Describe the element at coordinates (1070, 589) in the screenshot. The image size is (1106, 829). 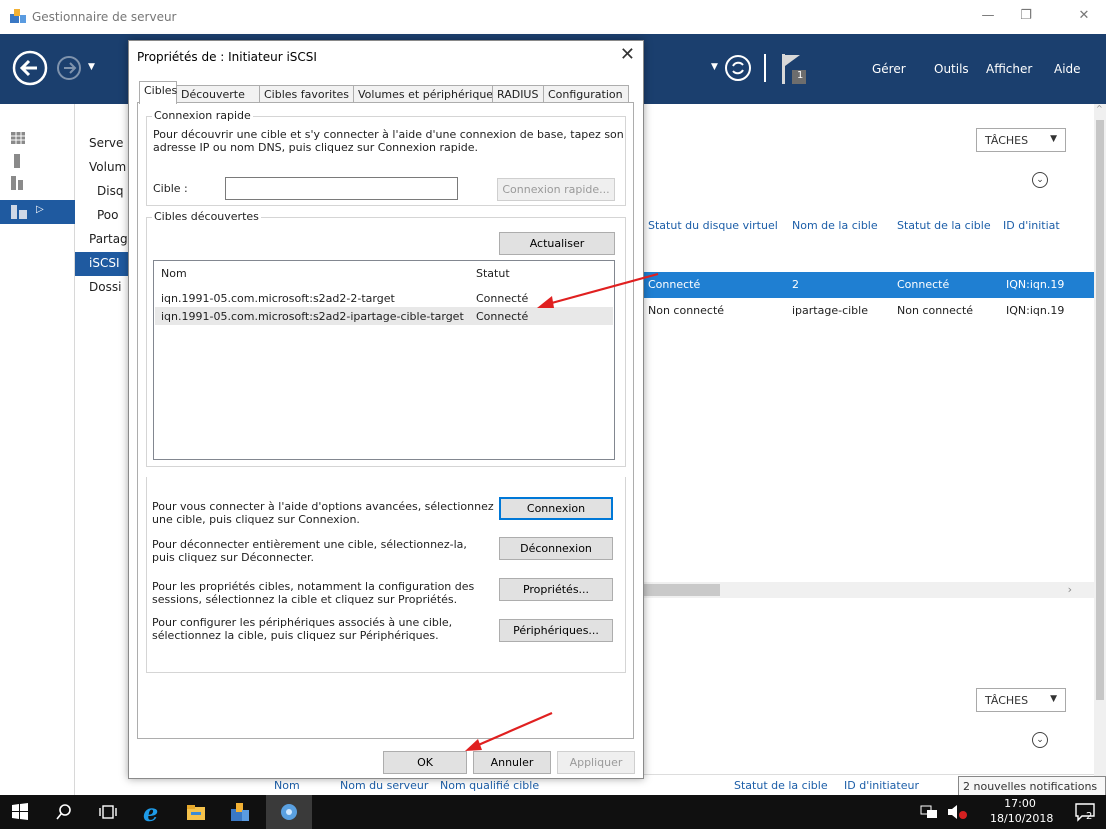
I see `scroll-right-icon: ›` at that location.